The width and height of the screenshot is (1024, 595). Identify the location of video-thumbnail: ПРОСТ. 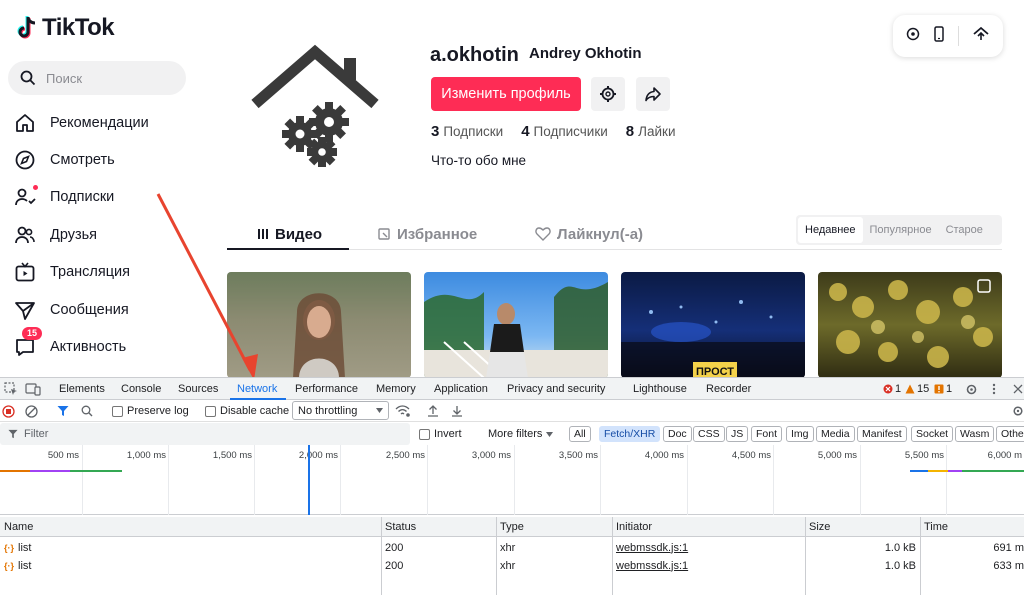
(713, 325).